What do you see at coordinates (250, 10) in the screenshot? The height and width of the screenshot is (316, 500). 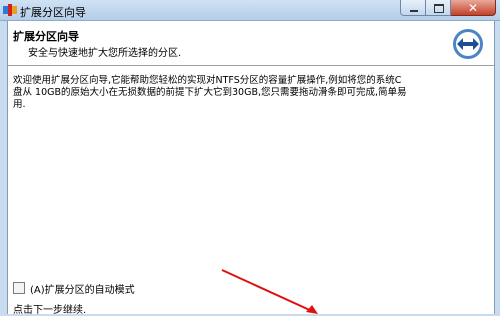 I see `title-bar: 扩展分区向导 ✕` at bounding box center [250, 10].